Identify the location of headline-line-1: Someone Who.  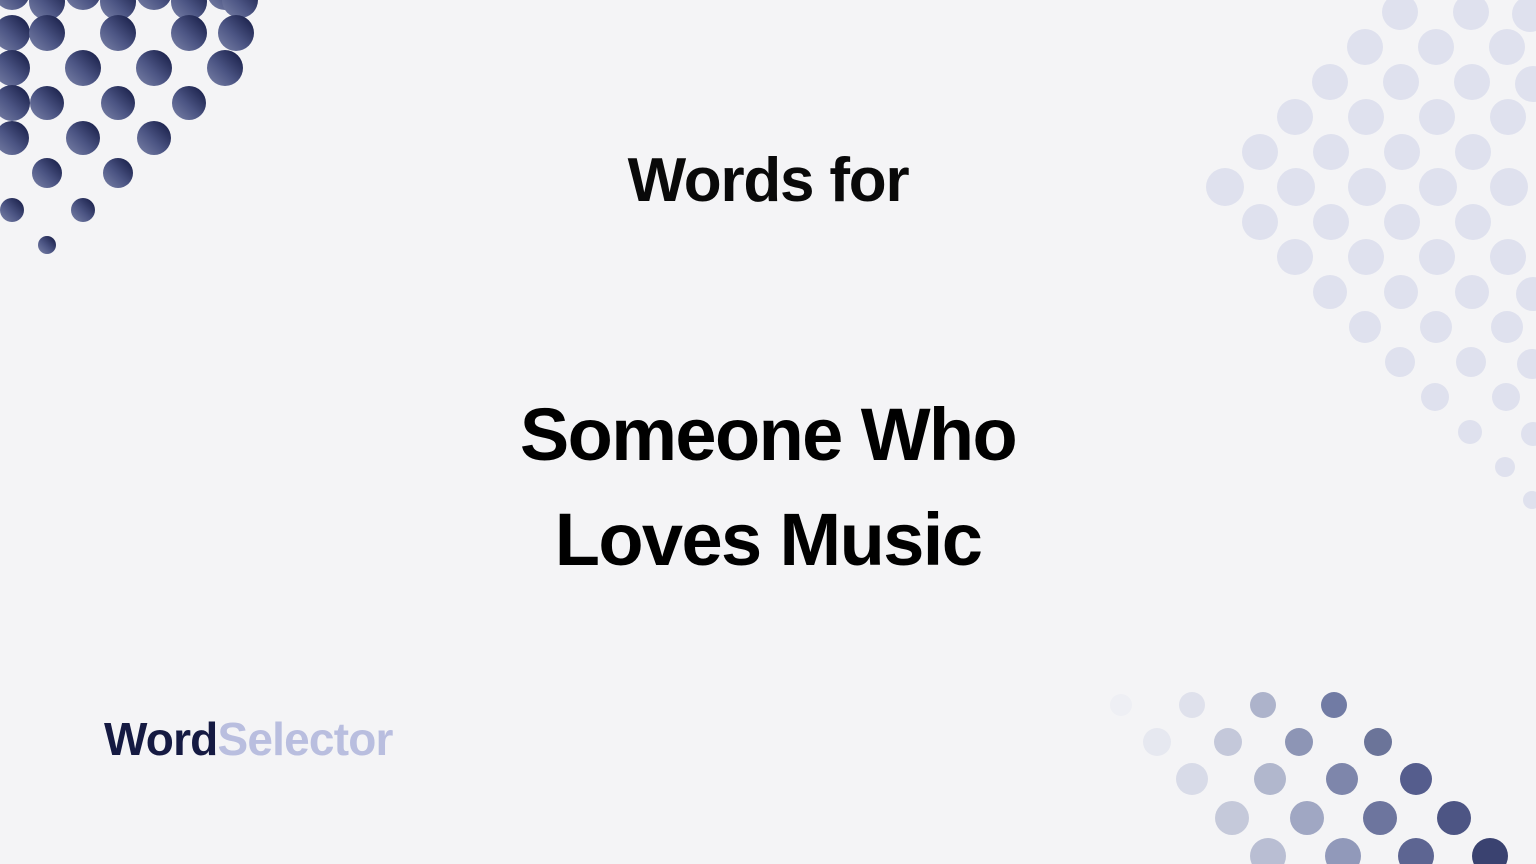
(768, 434).